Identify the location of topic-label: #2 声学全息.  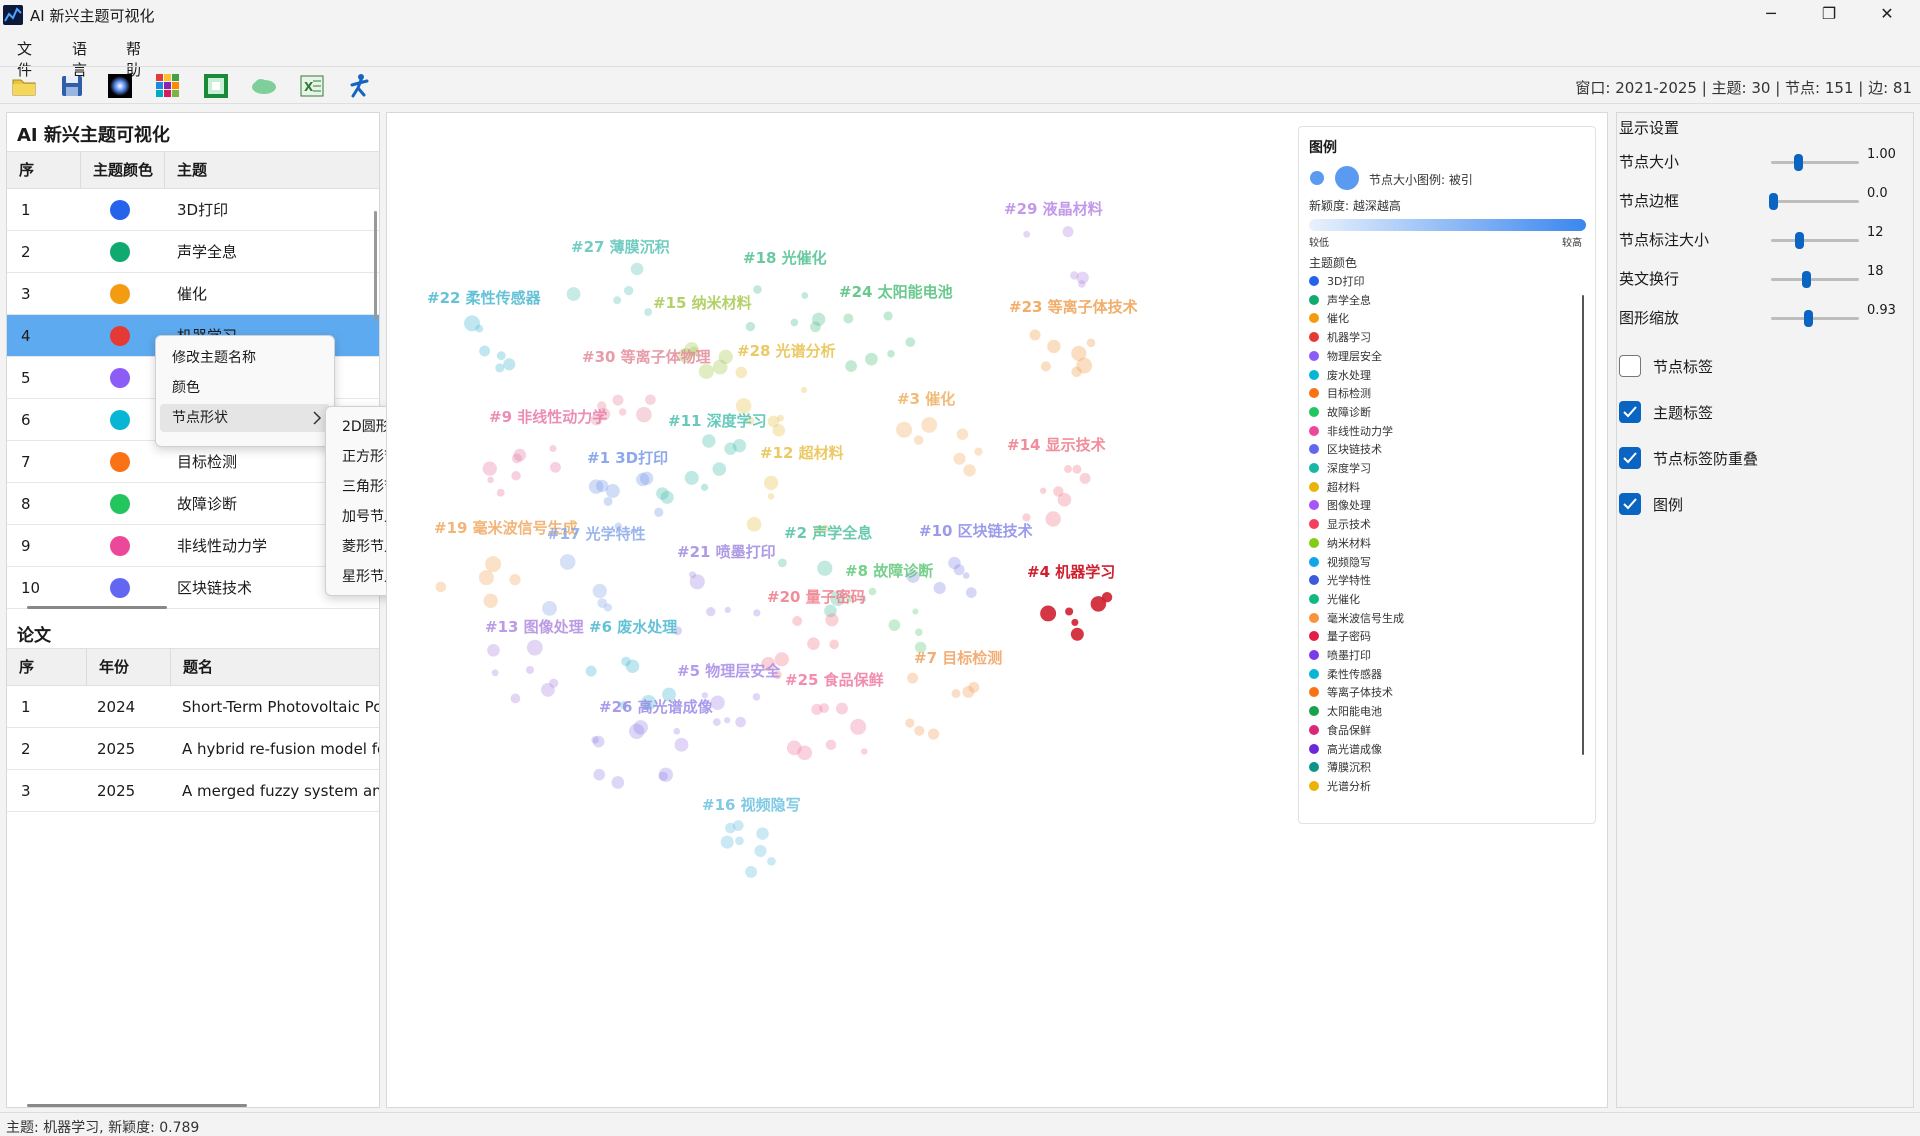
(828, 533).